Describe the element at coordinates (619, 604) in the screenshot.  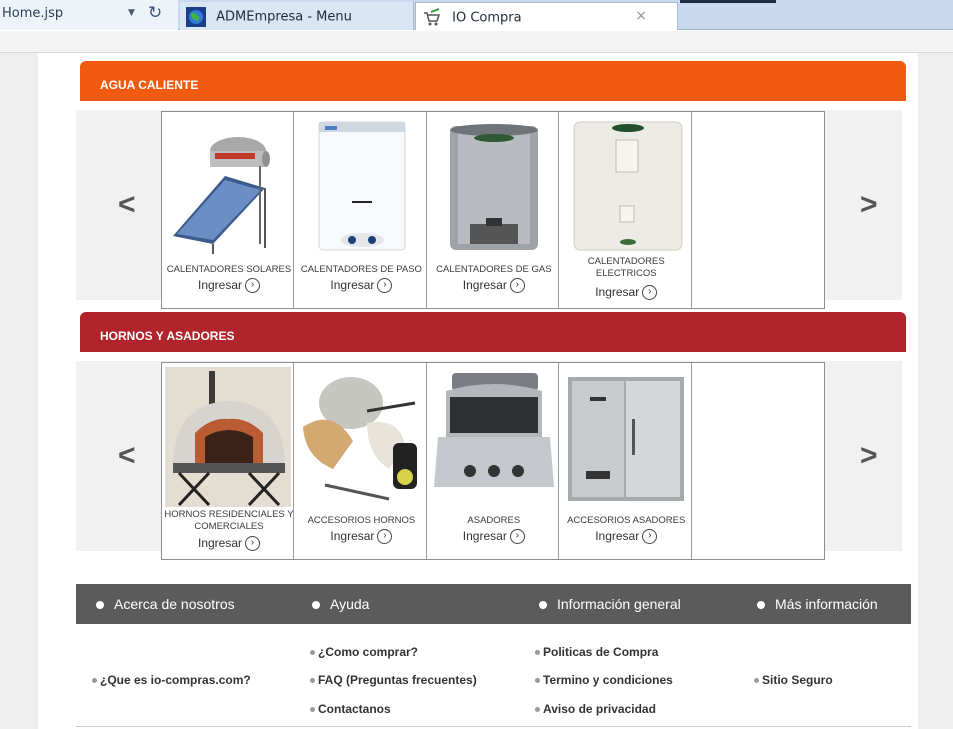
I see `footer-section-label: Información general` at that location.